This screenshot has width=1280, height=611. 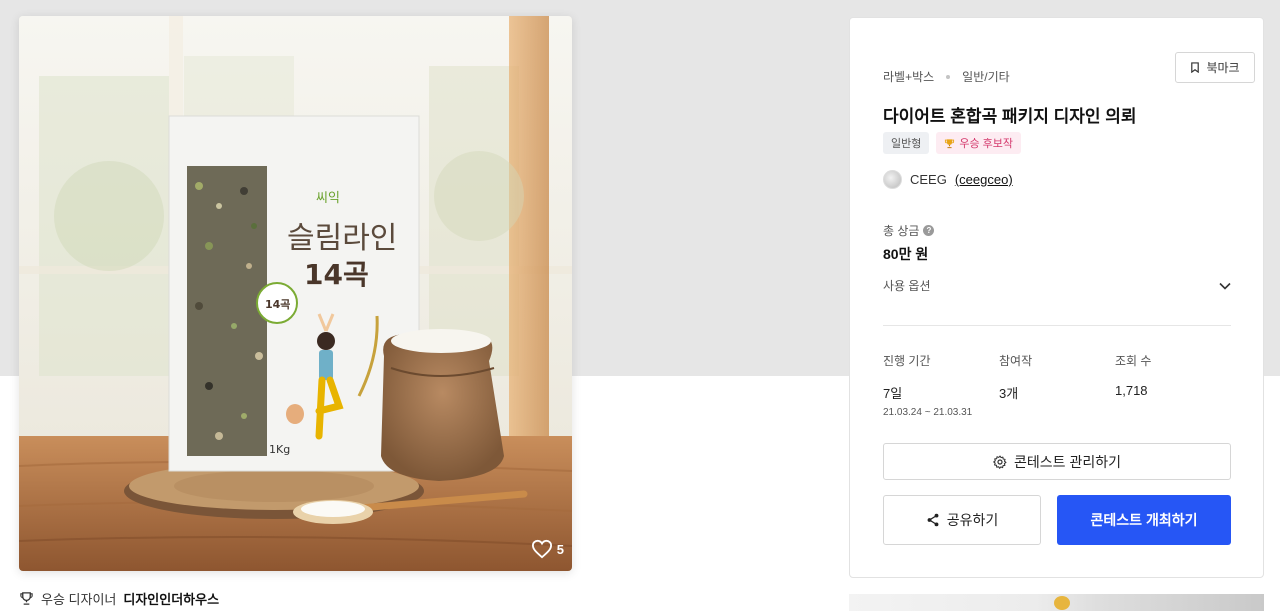 What do you see at coordinates (79, 599) in the screenshot?
I see `winner-label: 우승 디자이너` at bounding box center [79, 599].